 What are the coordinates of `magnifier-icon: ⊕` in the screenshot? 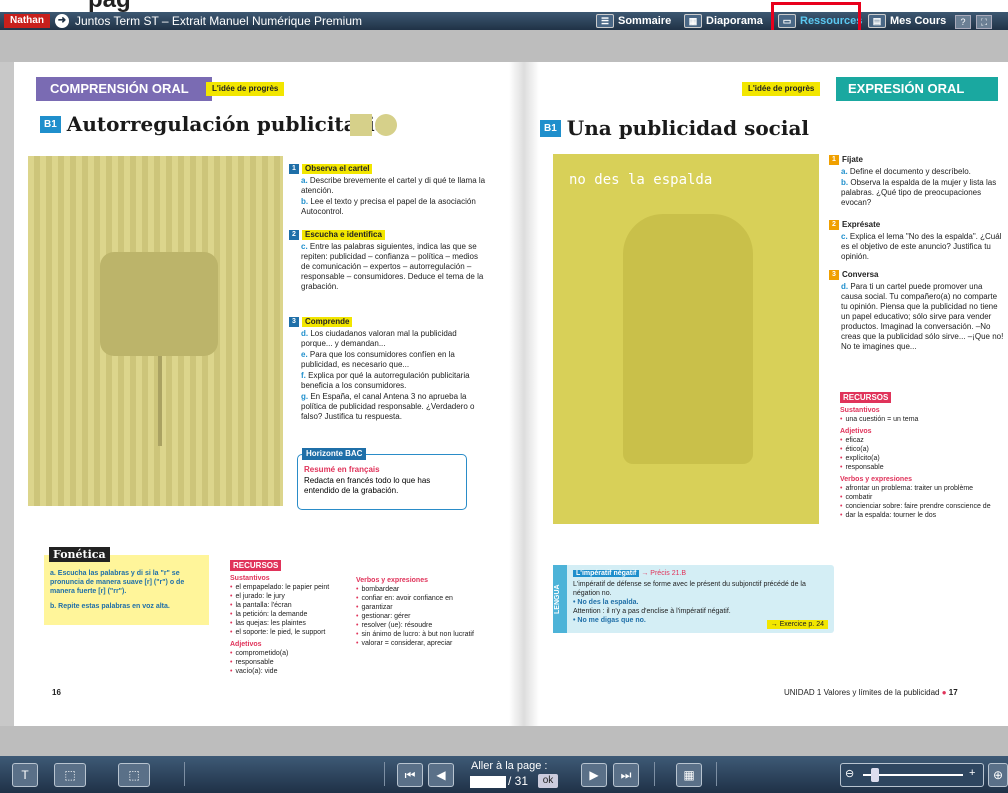 It's located at (998, 775).